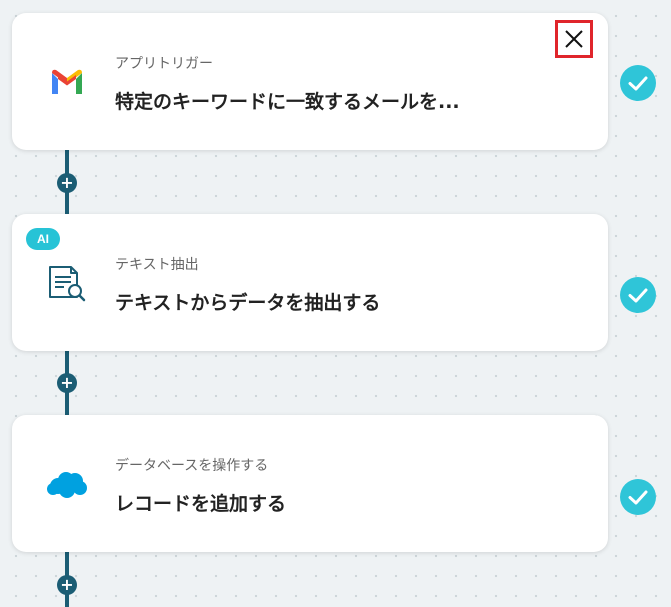 Image resolution: width=671 pixels, height=607 pixels. What do you see at coordinates (192, 466) in the screenshot?
I see `step-subtitle: データベースを操作する` at bounding box center [192, 466].